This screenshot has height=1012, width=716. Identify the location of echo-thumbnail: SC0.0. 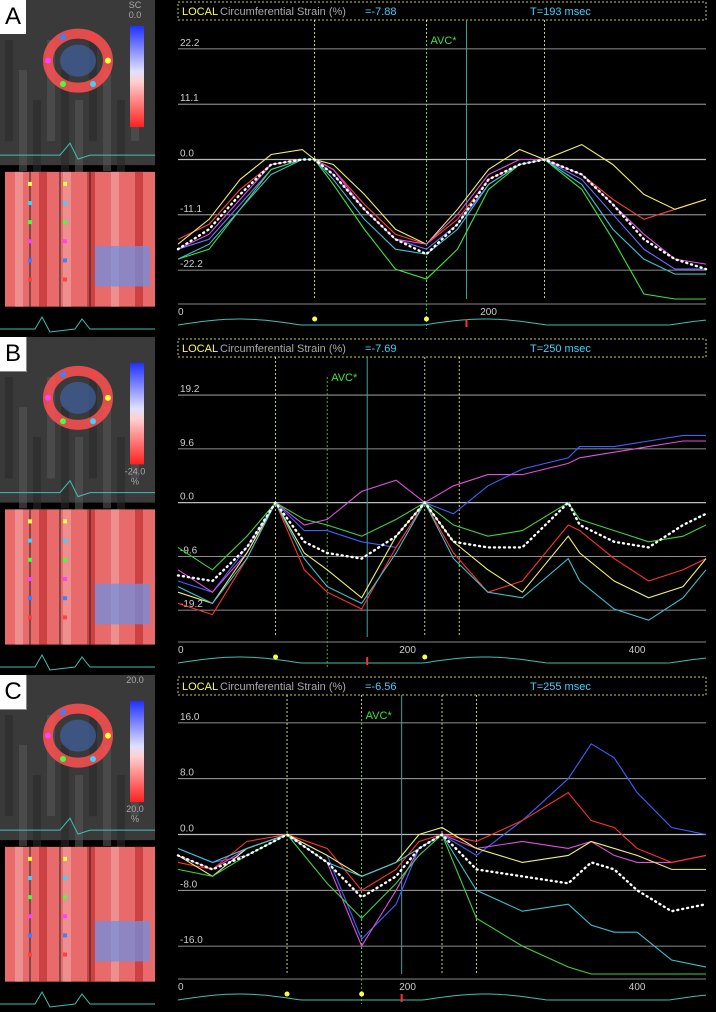
(77, 166).